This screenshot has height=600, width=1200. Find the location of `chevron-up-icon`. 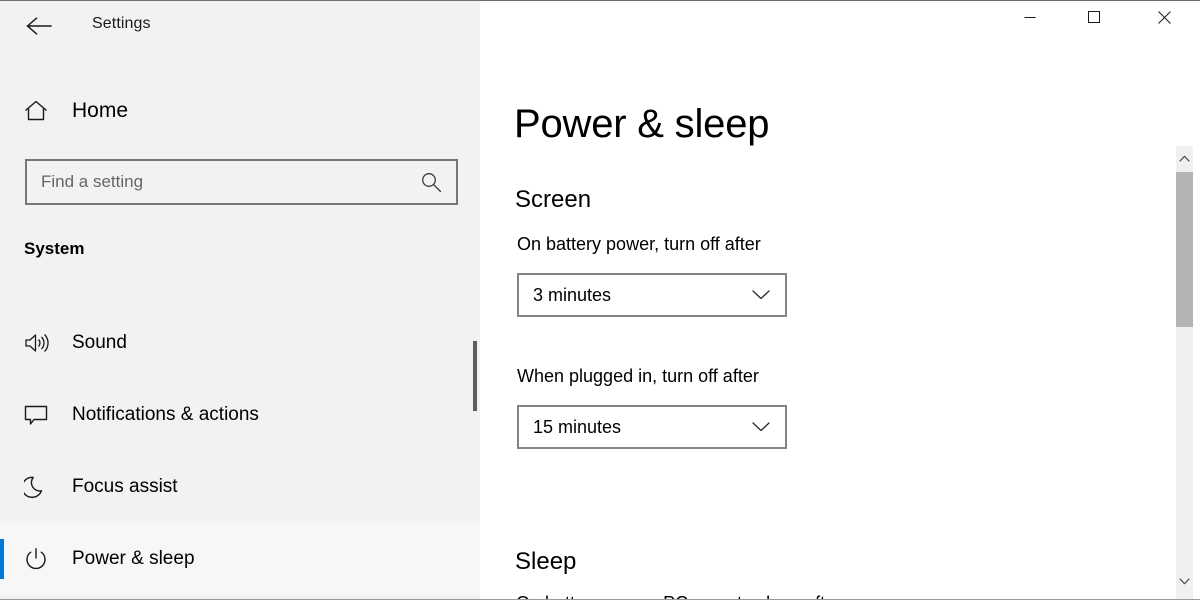

chevron-up-icon is located at coordinates (1184, 158).